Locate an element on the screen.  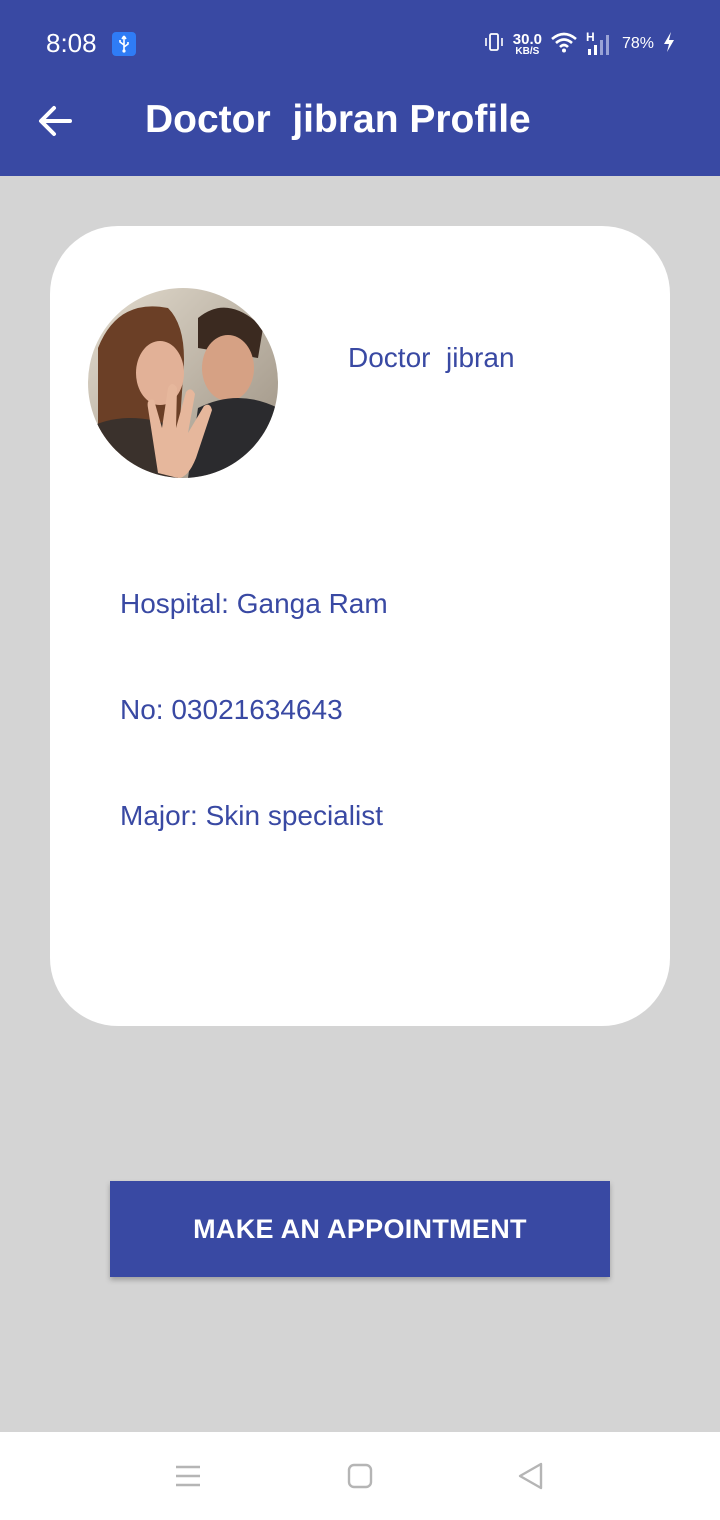
back-arrow-icon is located at coordinates (56, 122).